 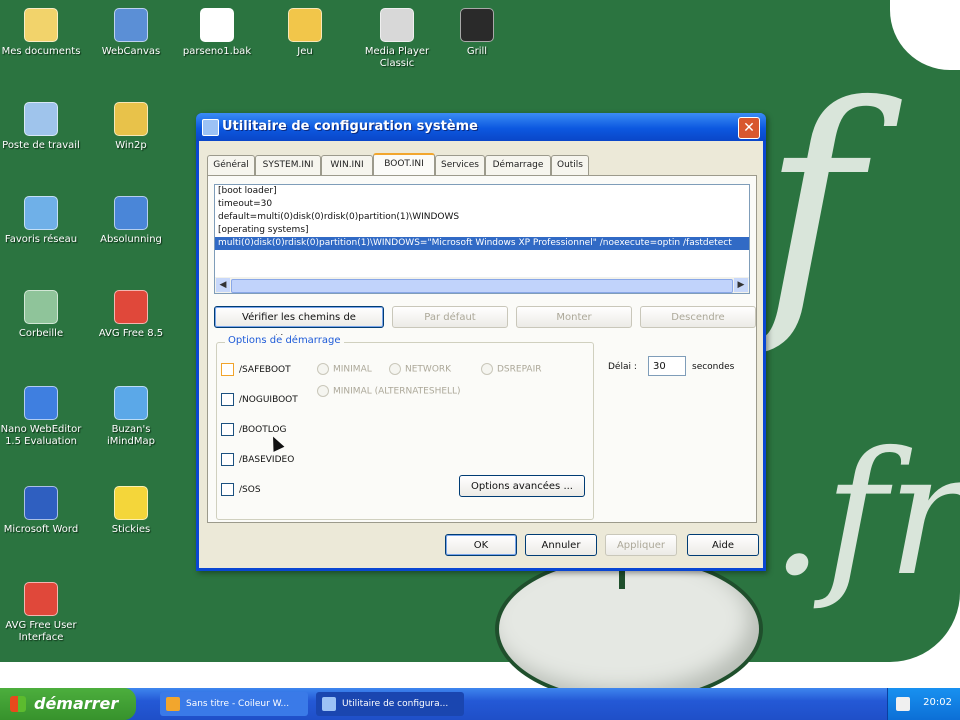 I want to click on desktop-icon: Media Player Classic, so click(x=397, y=39).